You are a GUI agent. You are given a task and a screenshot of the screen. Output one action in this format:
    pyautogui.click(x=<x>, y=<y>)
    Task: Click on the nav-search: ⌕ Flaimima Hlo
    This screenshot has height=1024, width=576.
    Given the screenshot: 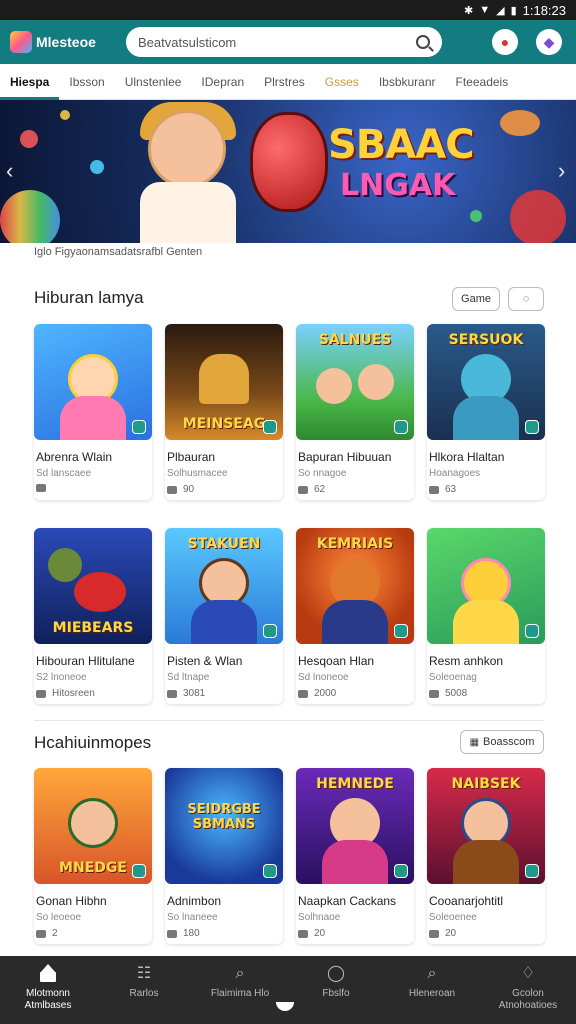 What is the action you would take?
    pyautogui.click(x=240, y=982)
    